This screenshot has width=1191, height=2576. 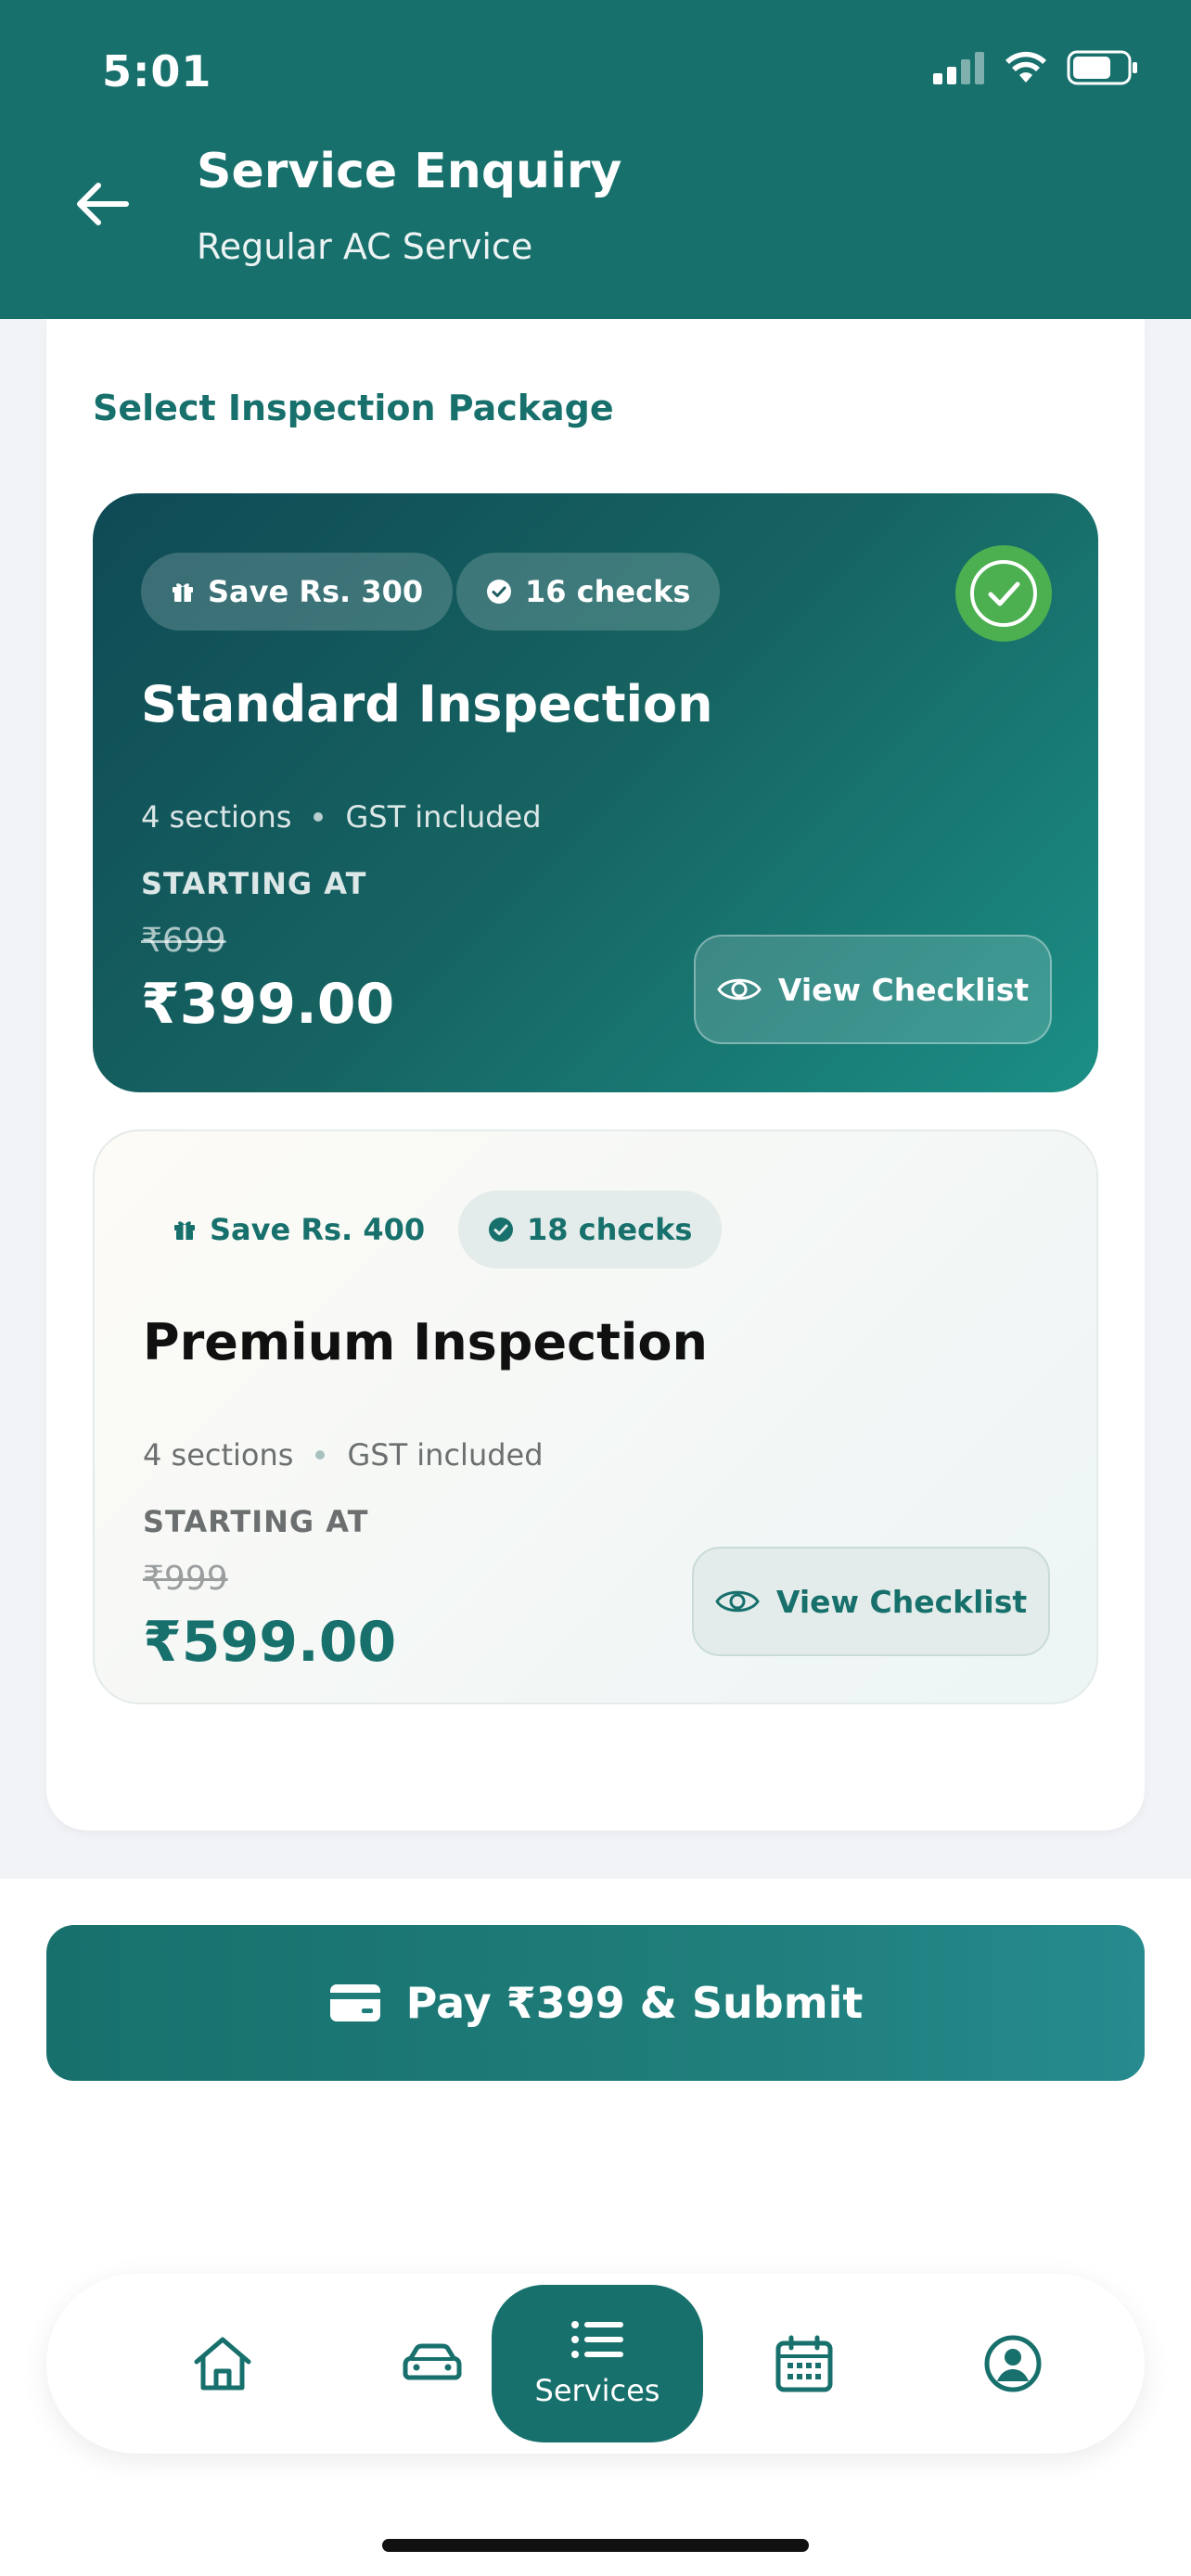 What do you see at coordinates (185, 1579) in the screenshot?
I see `old-price: ₹999` at bounding box center [185, 1579].